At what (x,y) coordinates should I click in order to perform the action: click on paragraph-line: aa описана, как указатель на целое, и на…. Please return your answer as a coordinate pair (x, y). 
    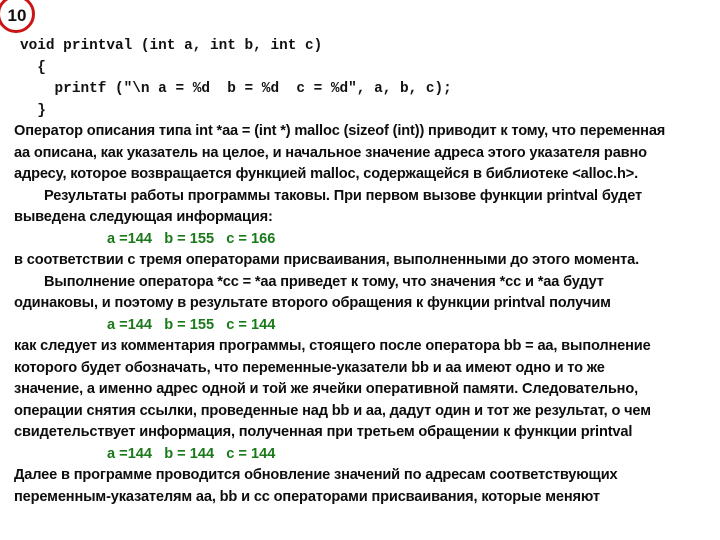
    Looking at the image, I should click on (330, 152).